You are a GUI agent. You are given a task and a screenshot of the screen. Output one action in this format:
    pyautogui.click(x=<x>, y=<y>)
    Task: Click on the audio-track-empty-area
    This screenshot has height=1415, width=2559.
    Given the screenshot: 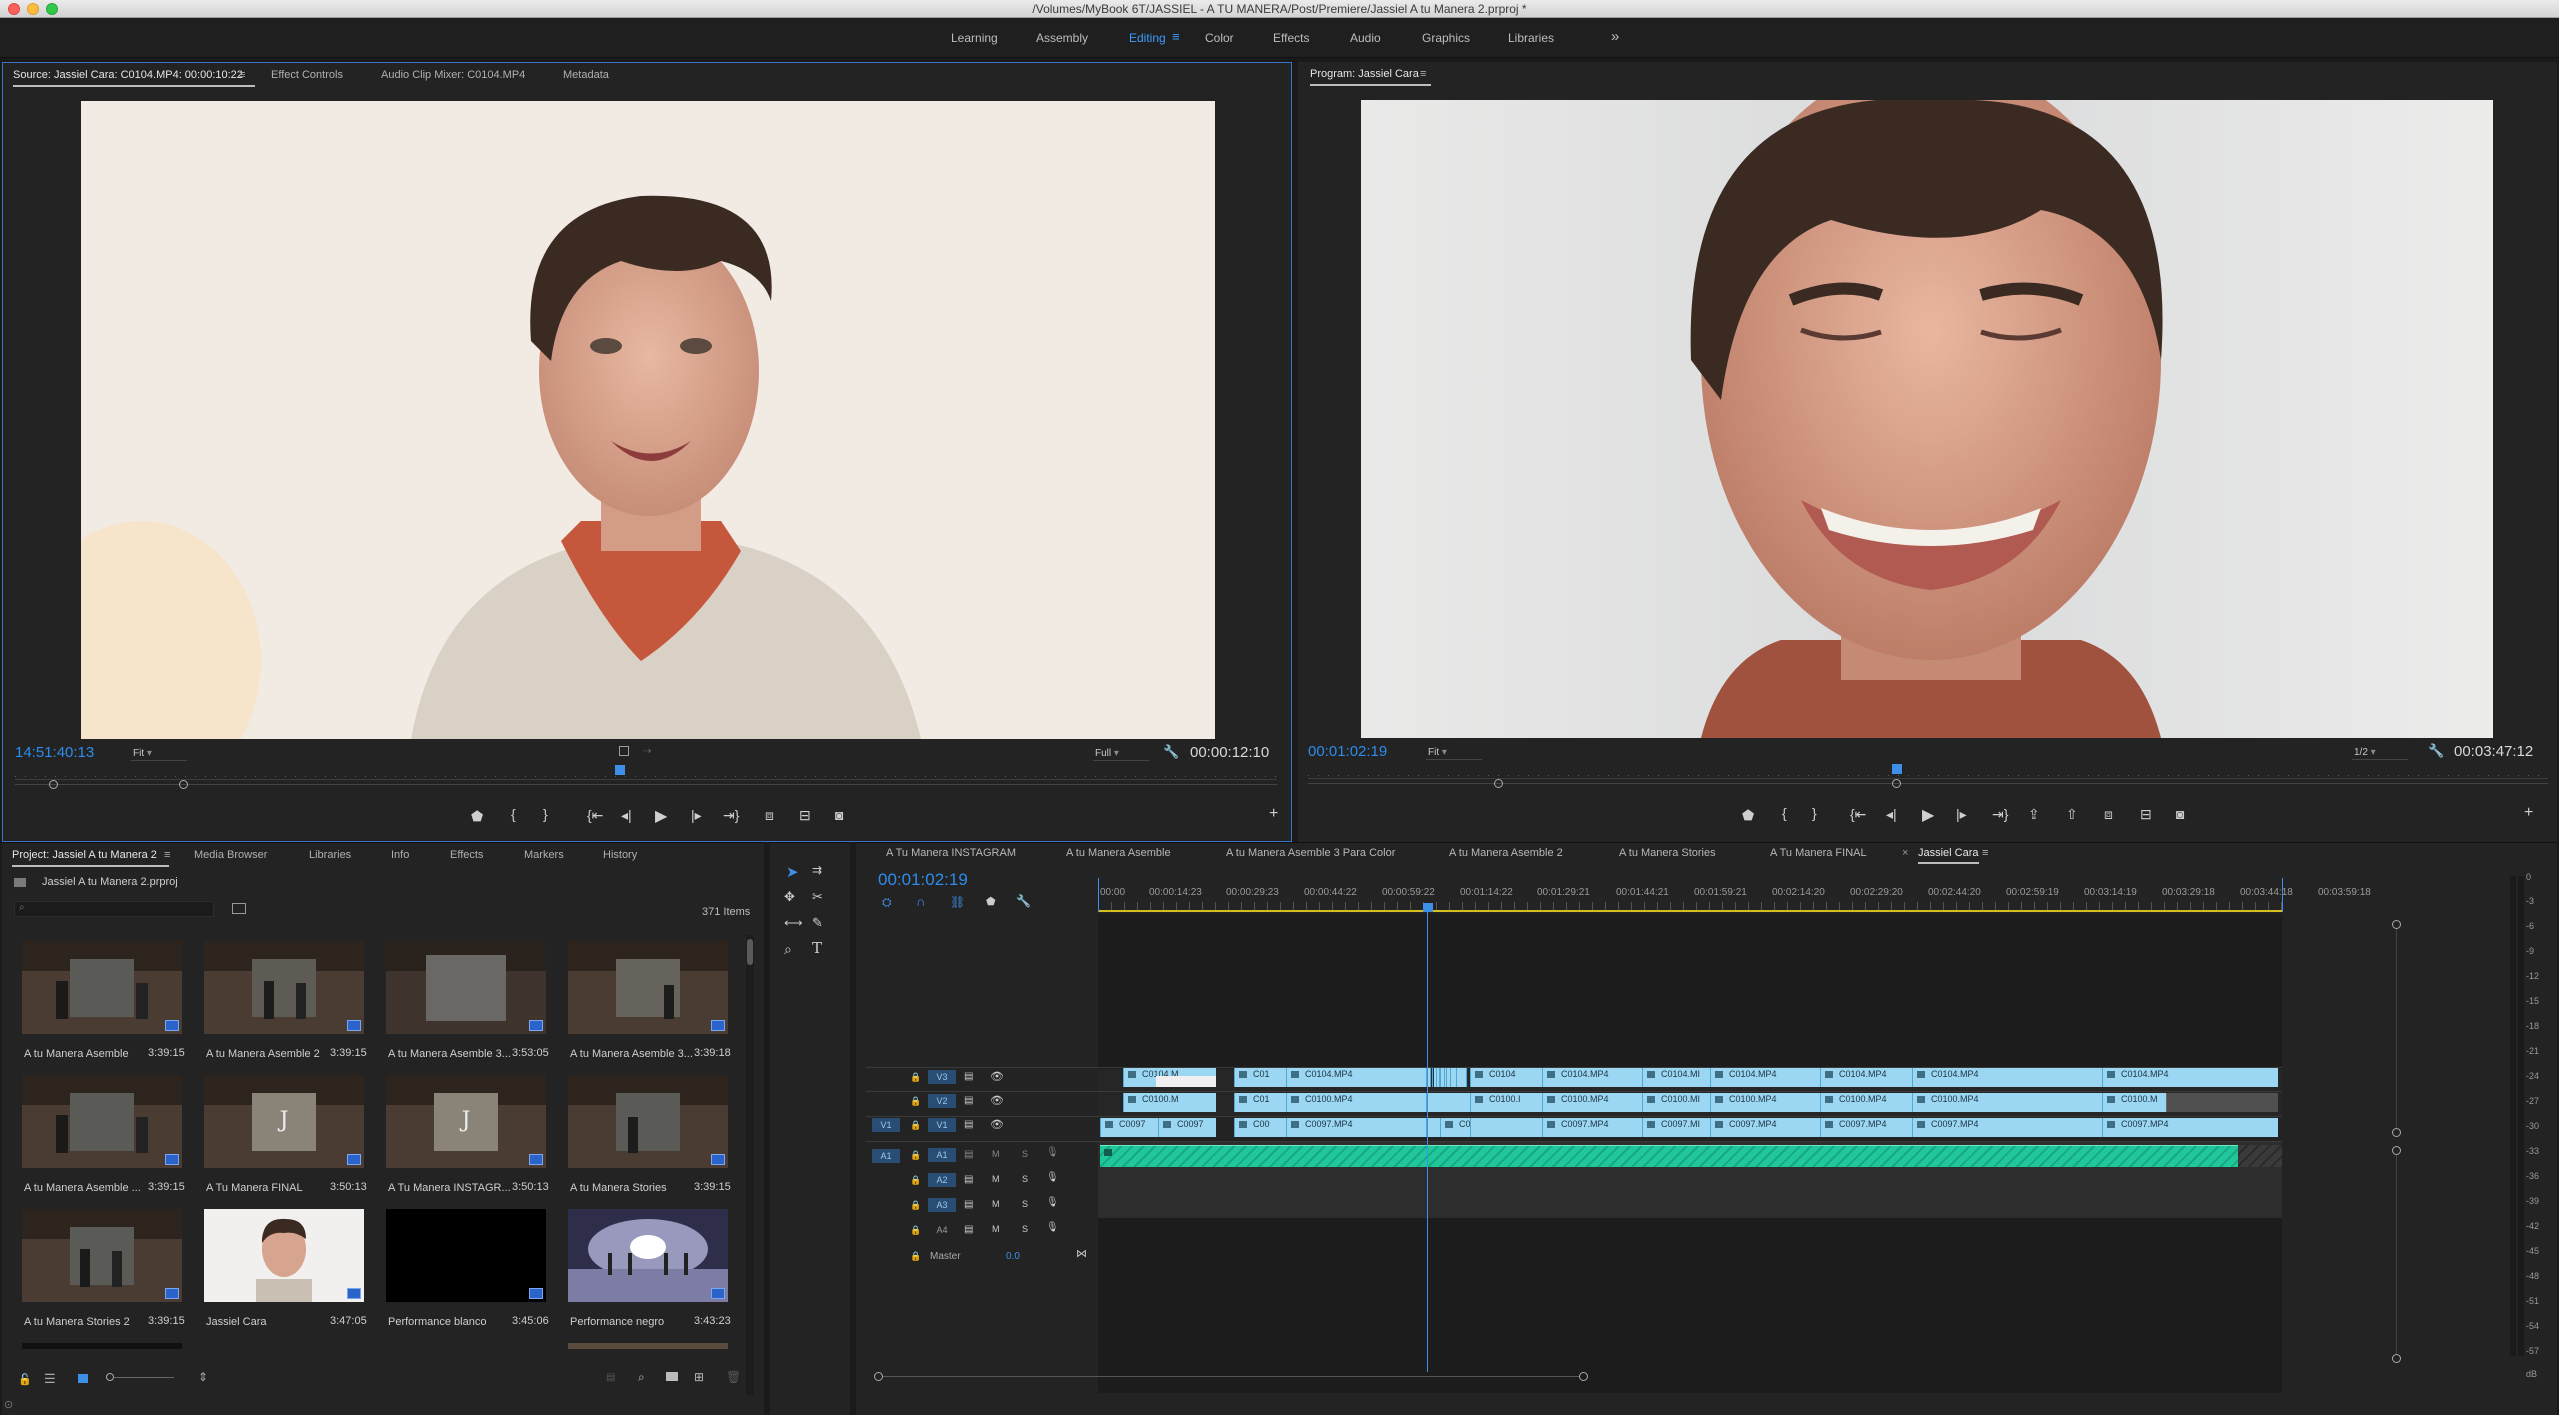 What is the action you would take?
    pyautogui.click(x=1690, y=1305)
    